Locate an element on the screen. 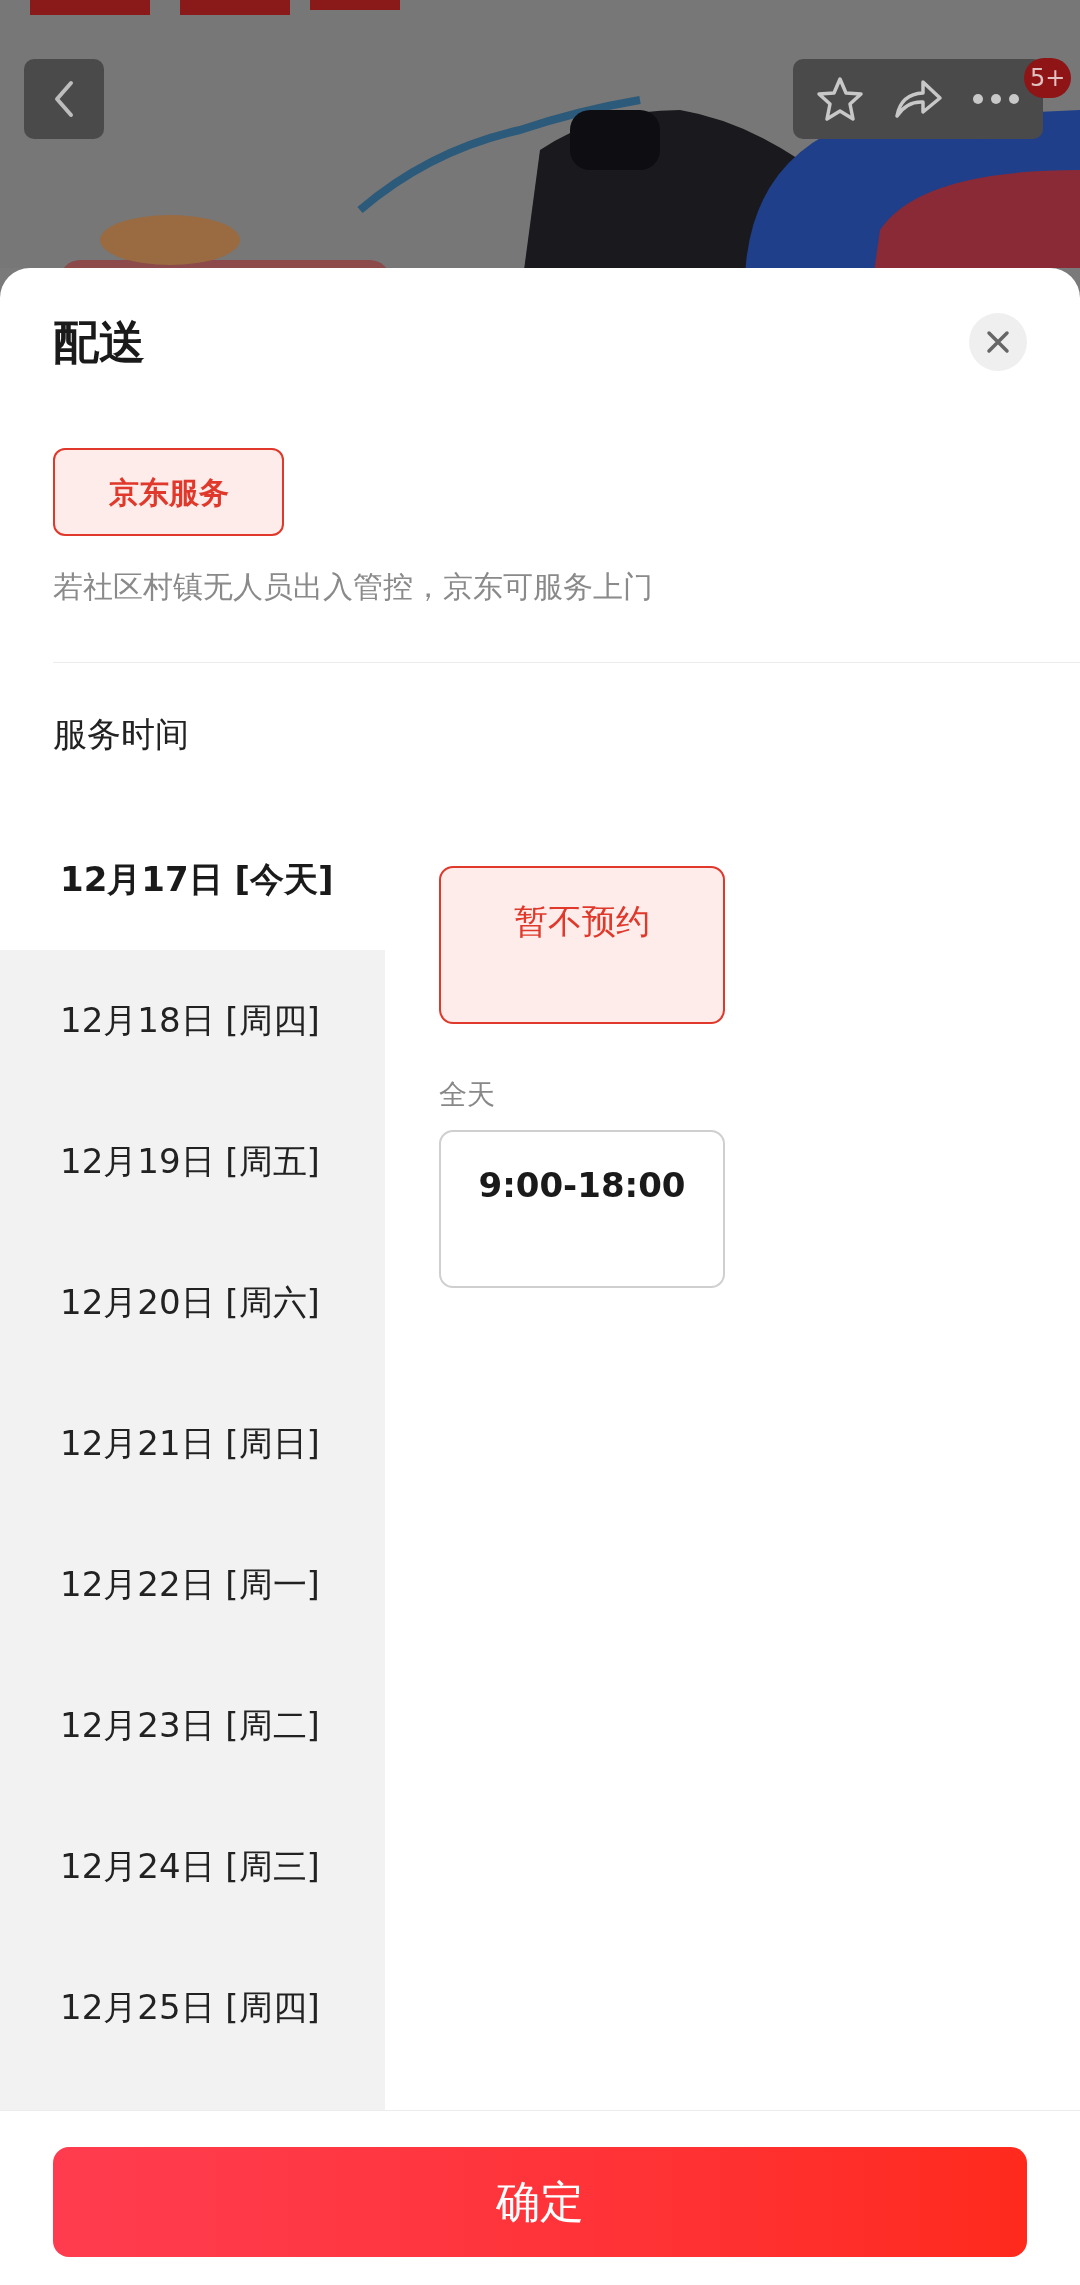  confirm-button: 确定 is located at coordinates (540, 2202).